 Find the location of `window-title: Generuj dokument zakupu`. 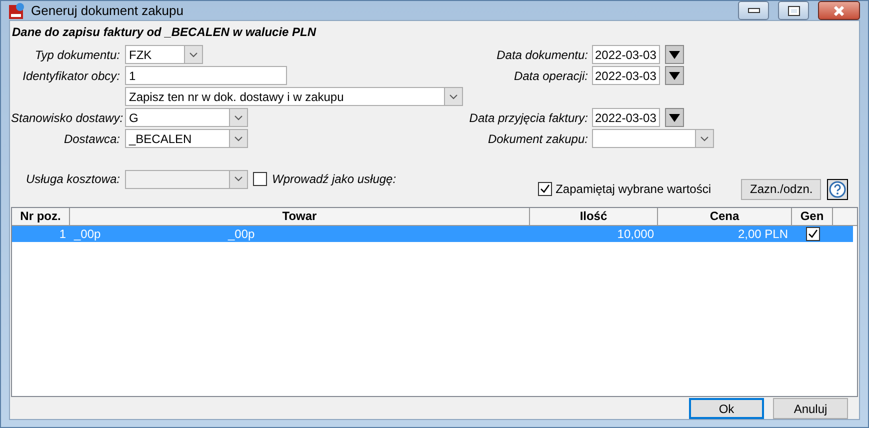

window-title: Generuj dokument zakupu is located at coordinates (107, 10).